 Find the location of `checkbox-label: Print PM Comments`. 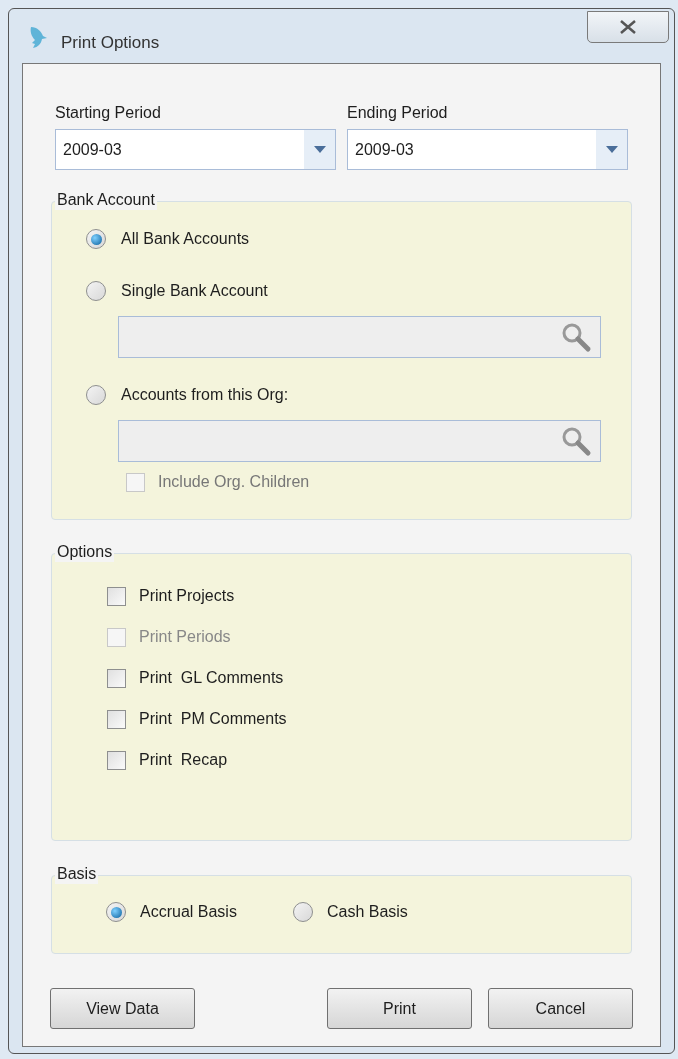

checkbox-label: Print PM Comments is located at coordinates (213, 719).